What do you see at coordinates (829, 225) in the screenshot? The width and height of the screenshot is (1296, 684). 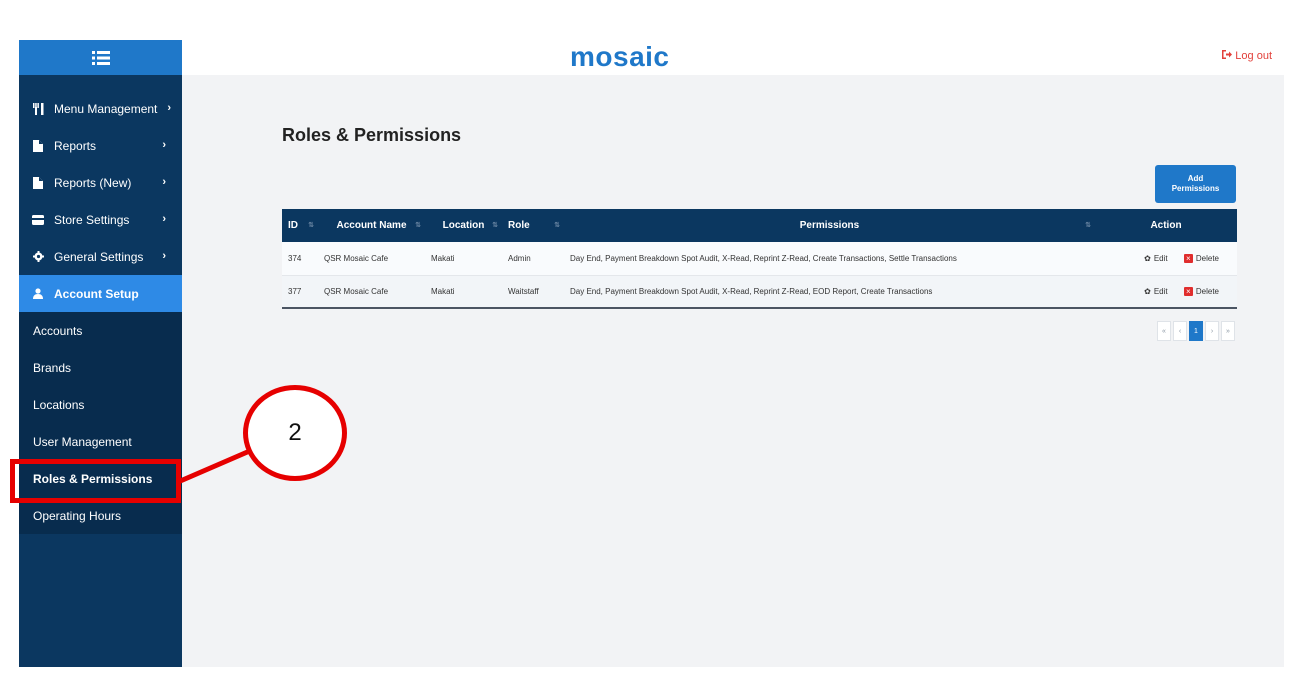 I see `column-header-permissions: Permissions ⇅` at bounding box center [829, 225].